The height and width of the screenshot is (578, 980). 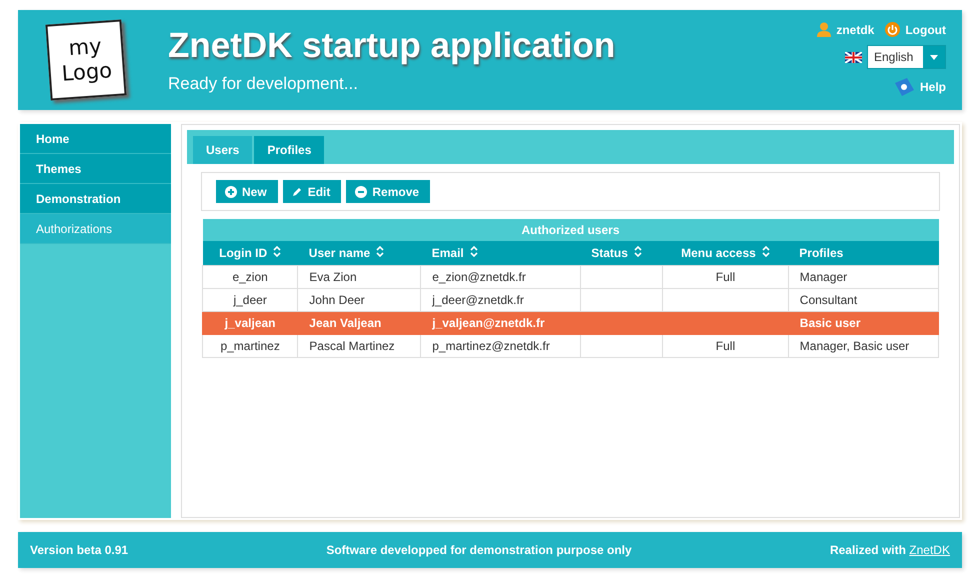 I want to click on table-row: j_valjean Jean Valjean j_valjean@znetdk.fr Basic user, so click(x=570, y=322).